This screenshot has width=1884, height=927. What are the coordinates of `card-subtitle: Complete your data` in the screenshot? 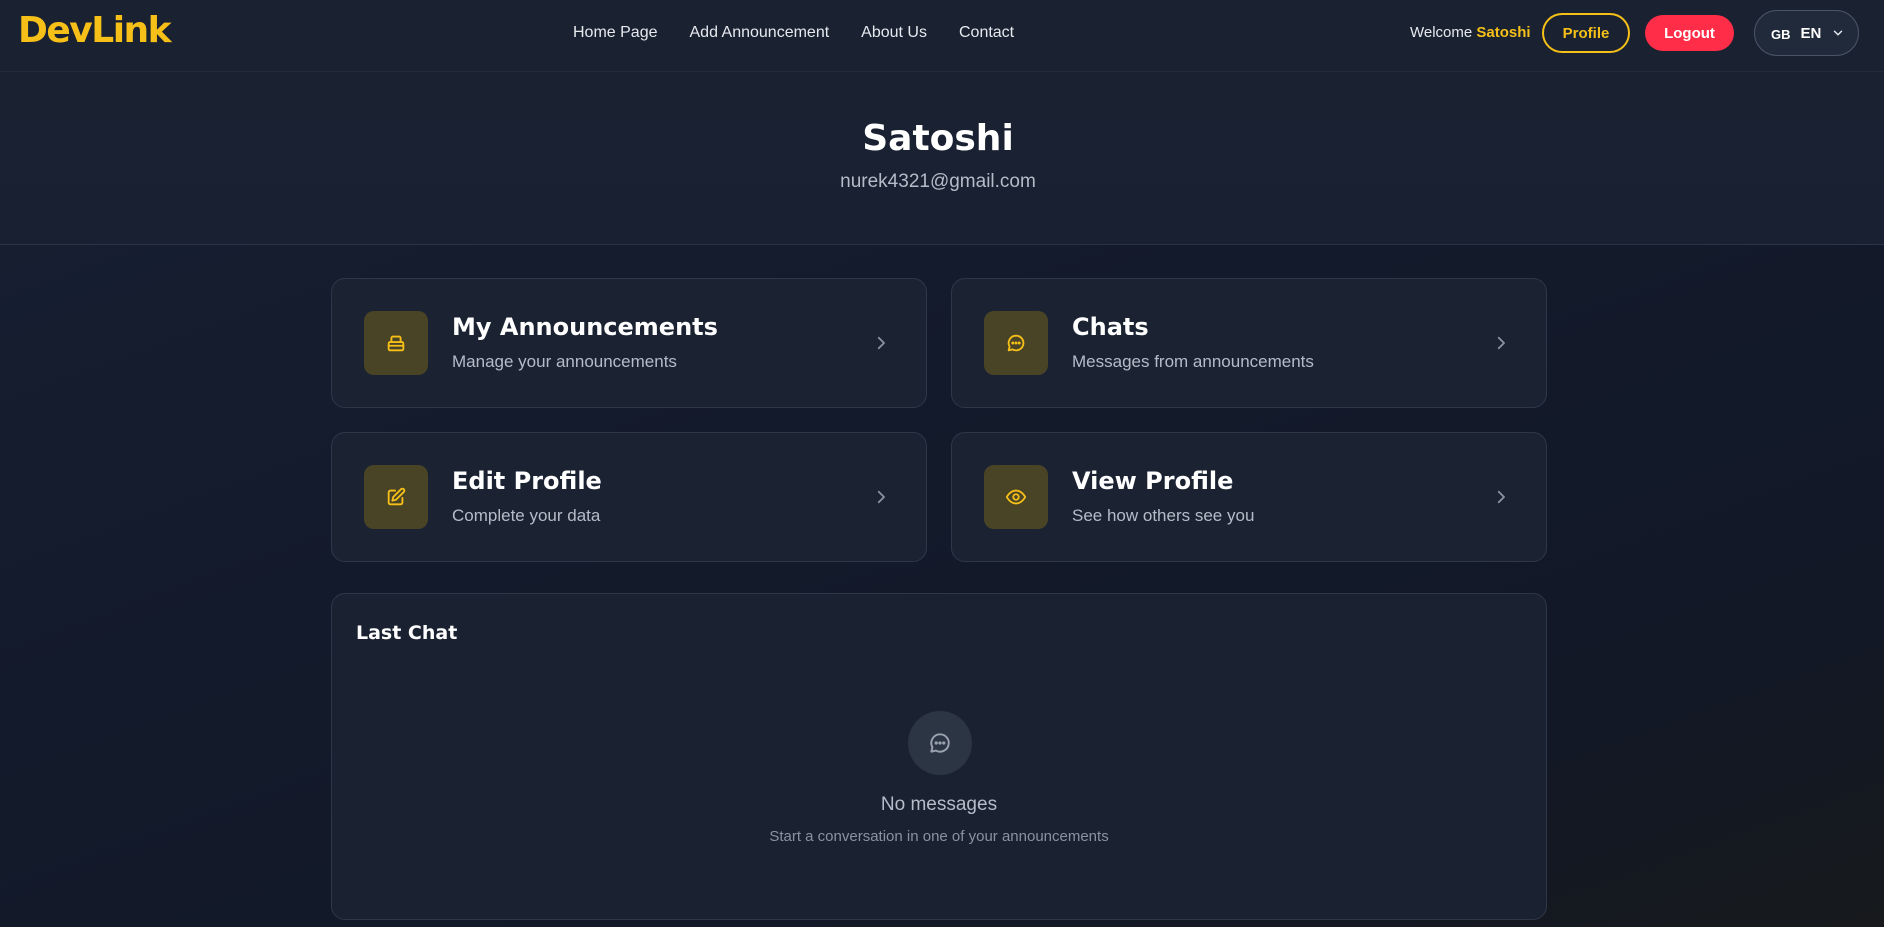 It's located at (526, 515).